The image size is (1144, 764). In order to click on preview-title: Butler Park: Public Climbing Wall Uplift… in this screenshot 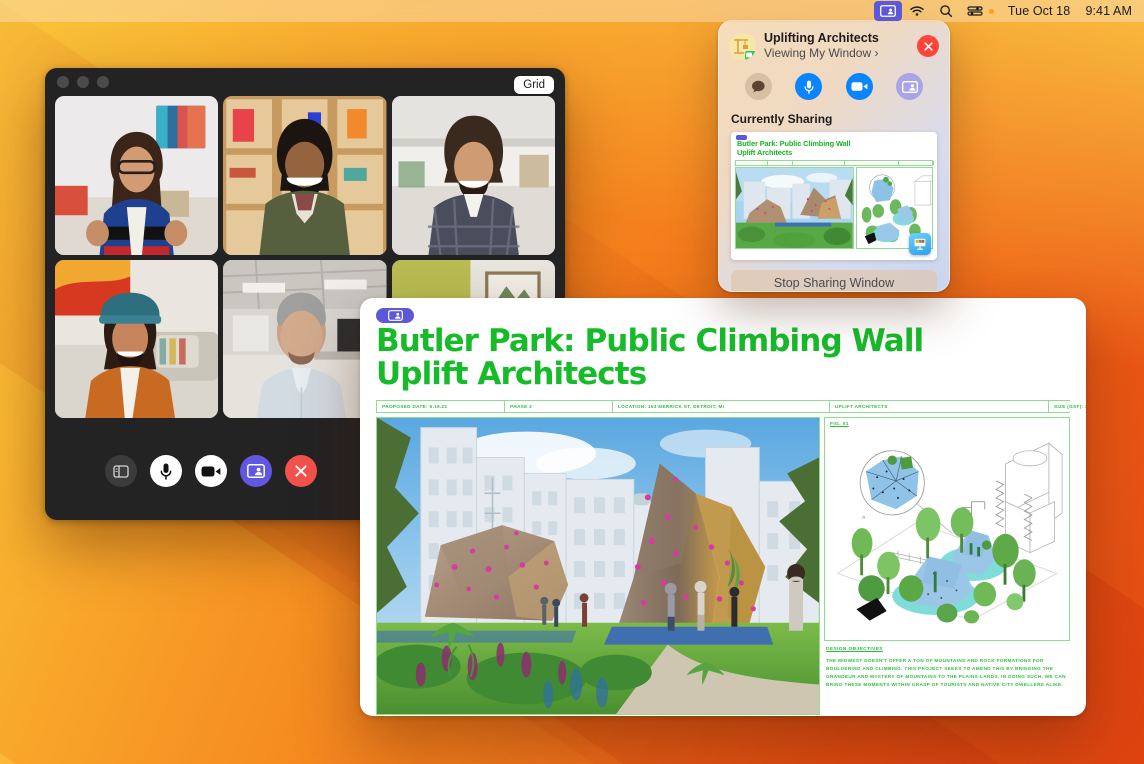, I will do `click(834, 145)`.